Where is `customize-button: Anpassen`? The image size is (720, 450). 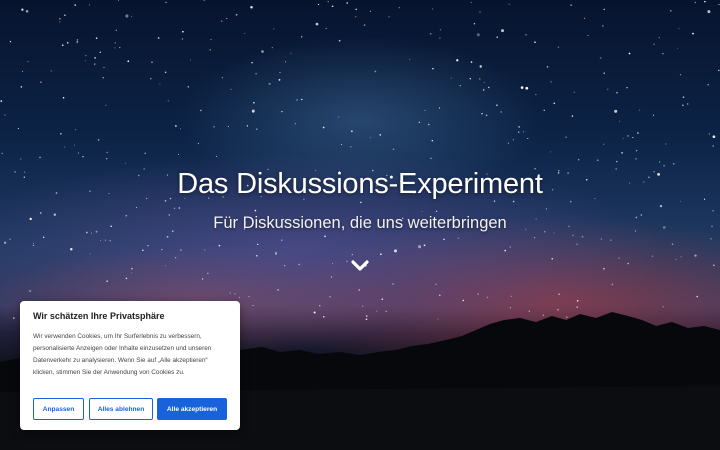
customize-button: Anpassen is located at coordinates (58, 409).